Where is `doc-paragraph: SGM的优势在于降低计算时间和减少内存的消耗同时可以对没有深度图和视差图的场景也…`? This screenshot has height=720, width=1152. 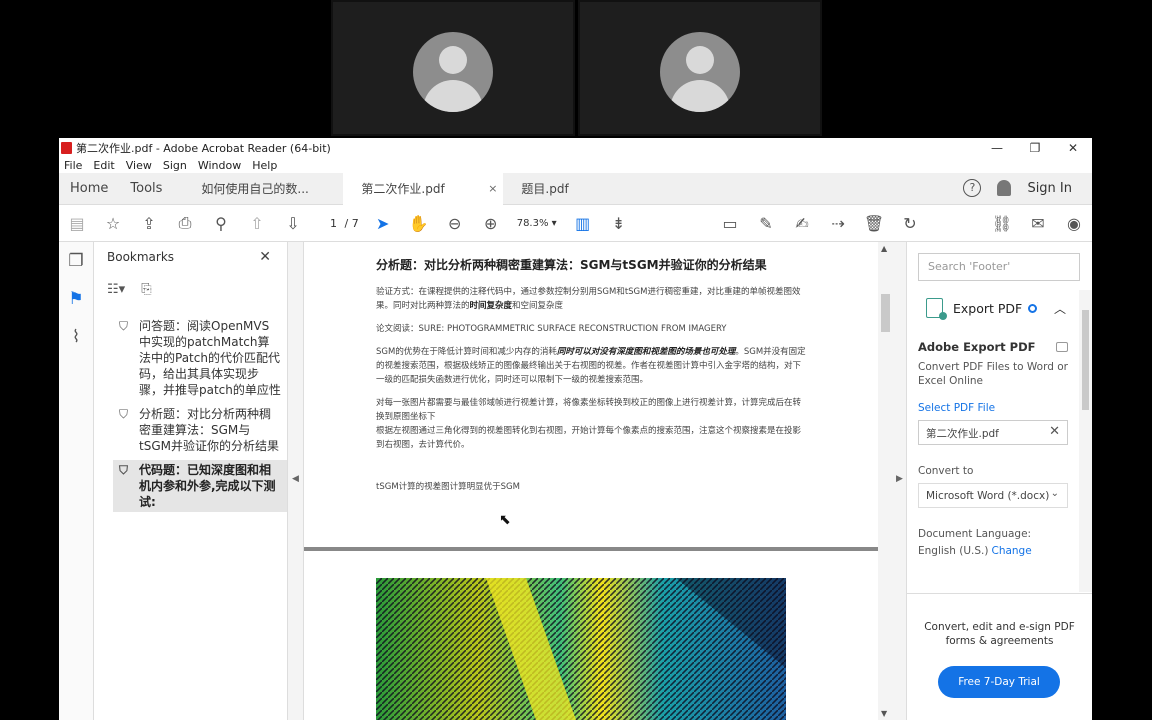 doc-paragraph: SGM的优势在于降低计算时间和减少内存的消耗同时可以对没有深度图和视差图的场景也… is located at coordinates (591, 366).